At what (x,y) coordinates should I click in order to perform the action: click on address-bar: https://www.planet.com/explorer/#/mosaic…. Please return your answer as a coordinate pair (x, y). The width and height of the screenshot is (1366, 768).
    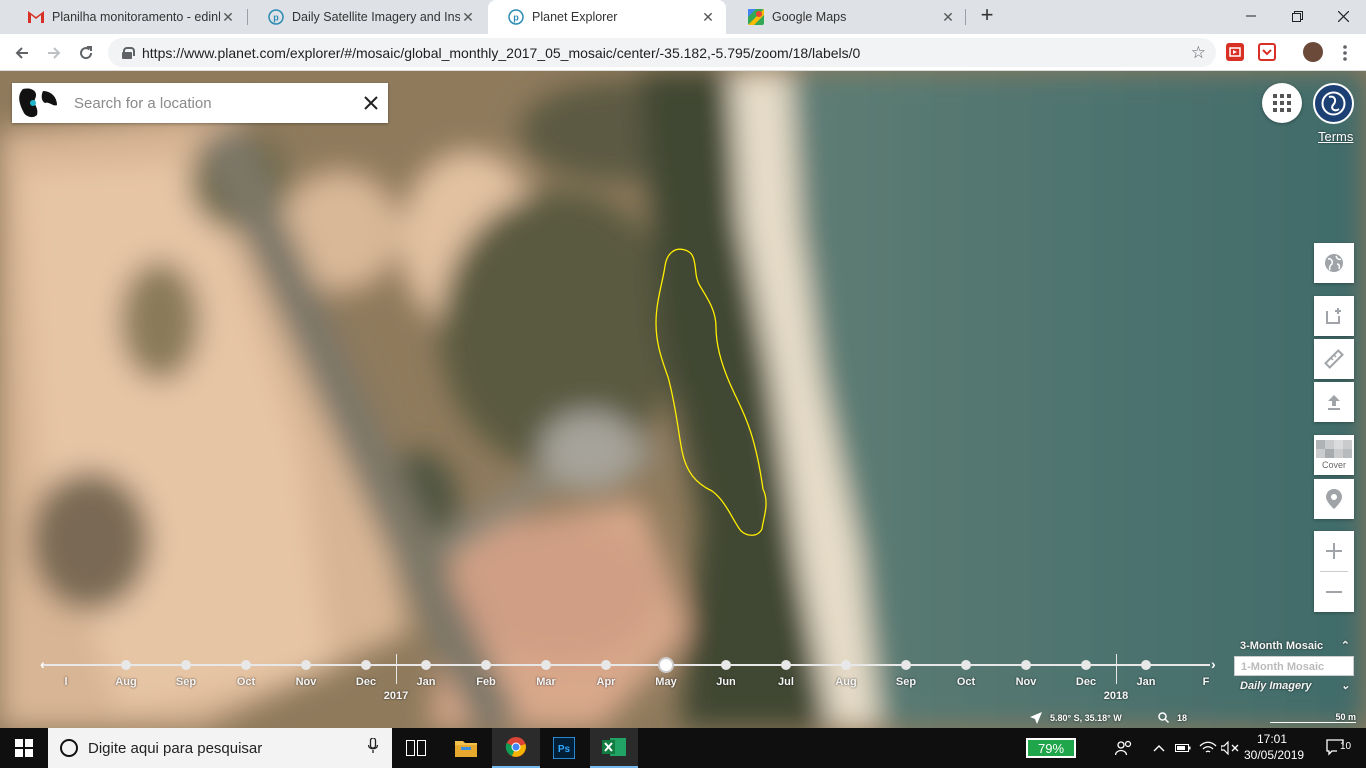
    Looking at the image, I should click on (662, 52).